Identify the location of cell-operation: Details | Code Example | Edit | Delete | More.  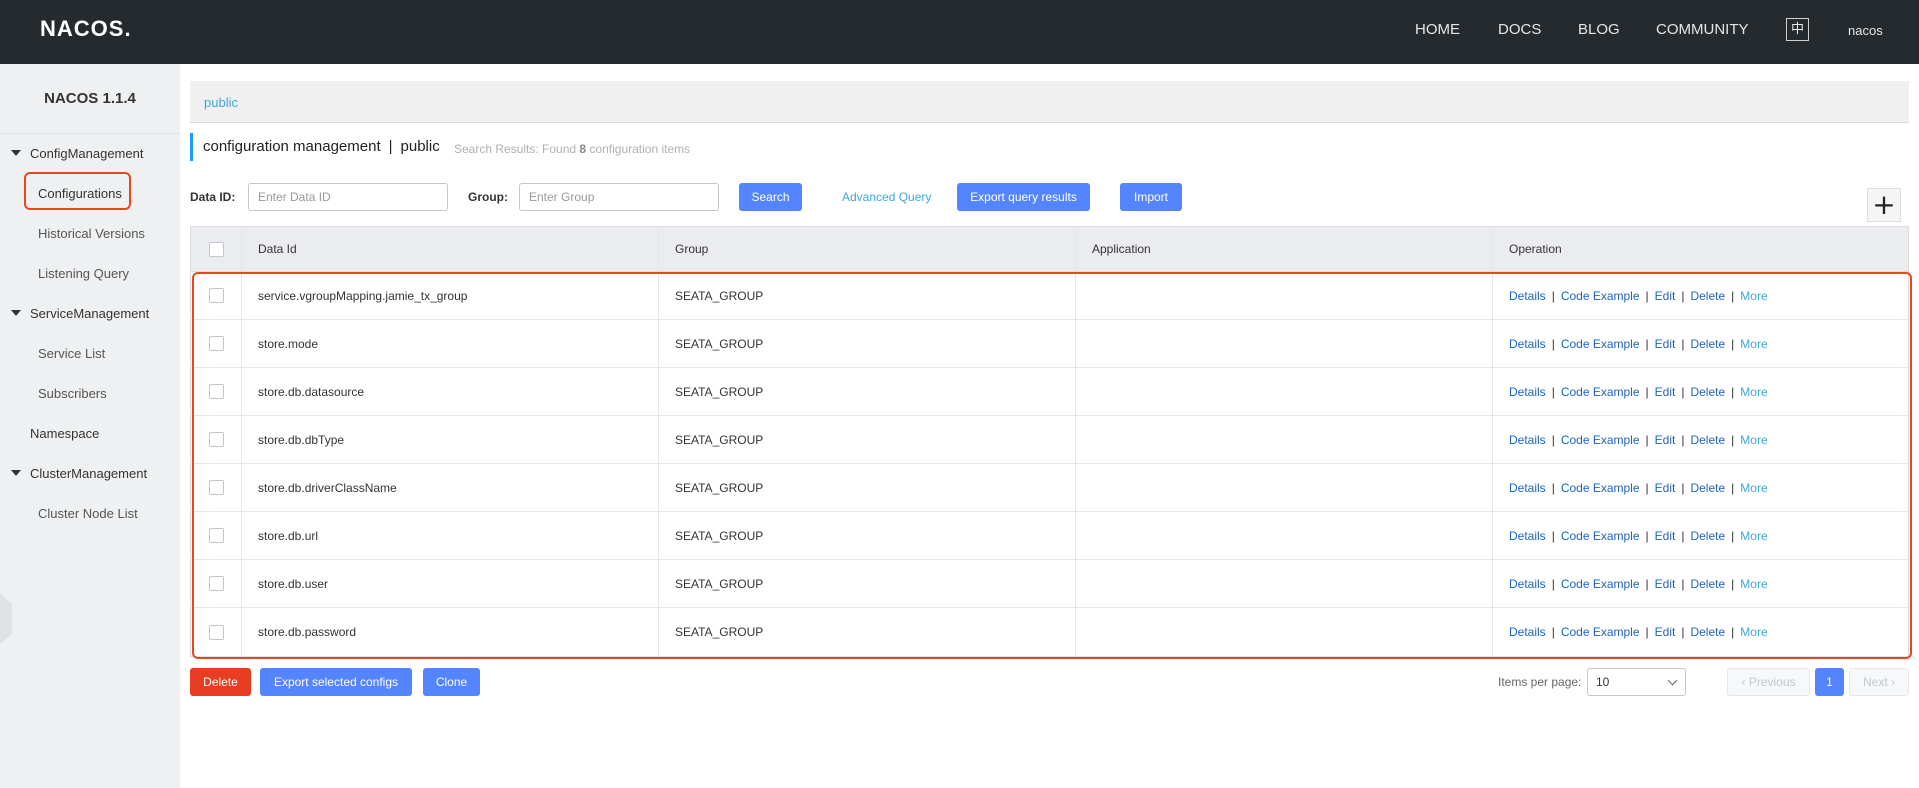
(1700, 439).